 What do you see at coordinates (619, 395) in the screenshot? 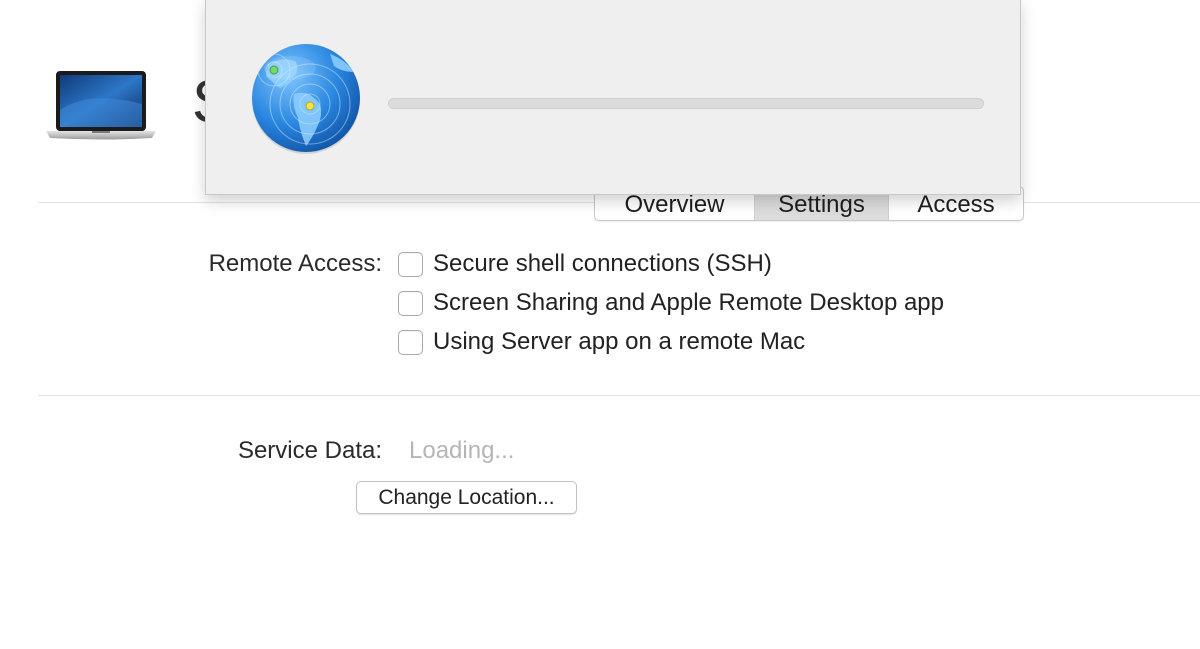
I see `section-divider` at bounding box center [619, 395].